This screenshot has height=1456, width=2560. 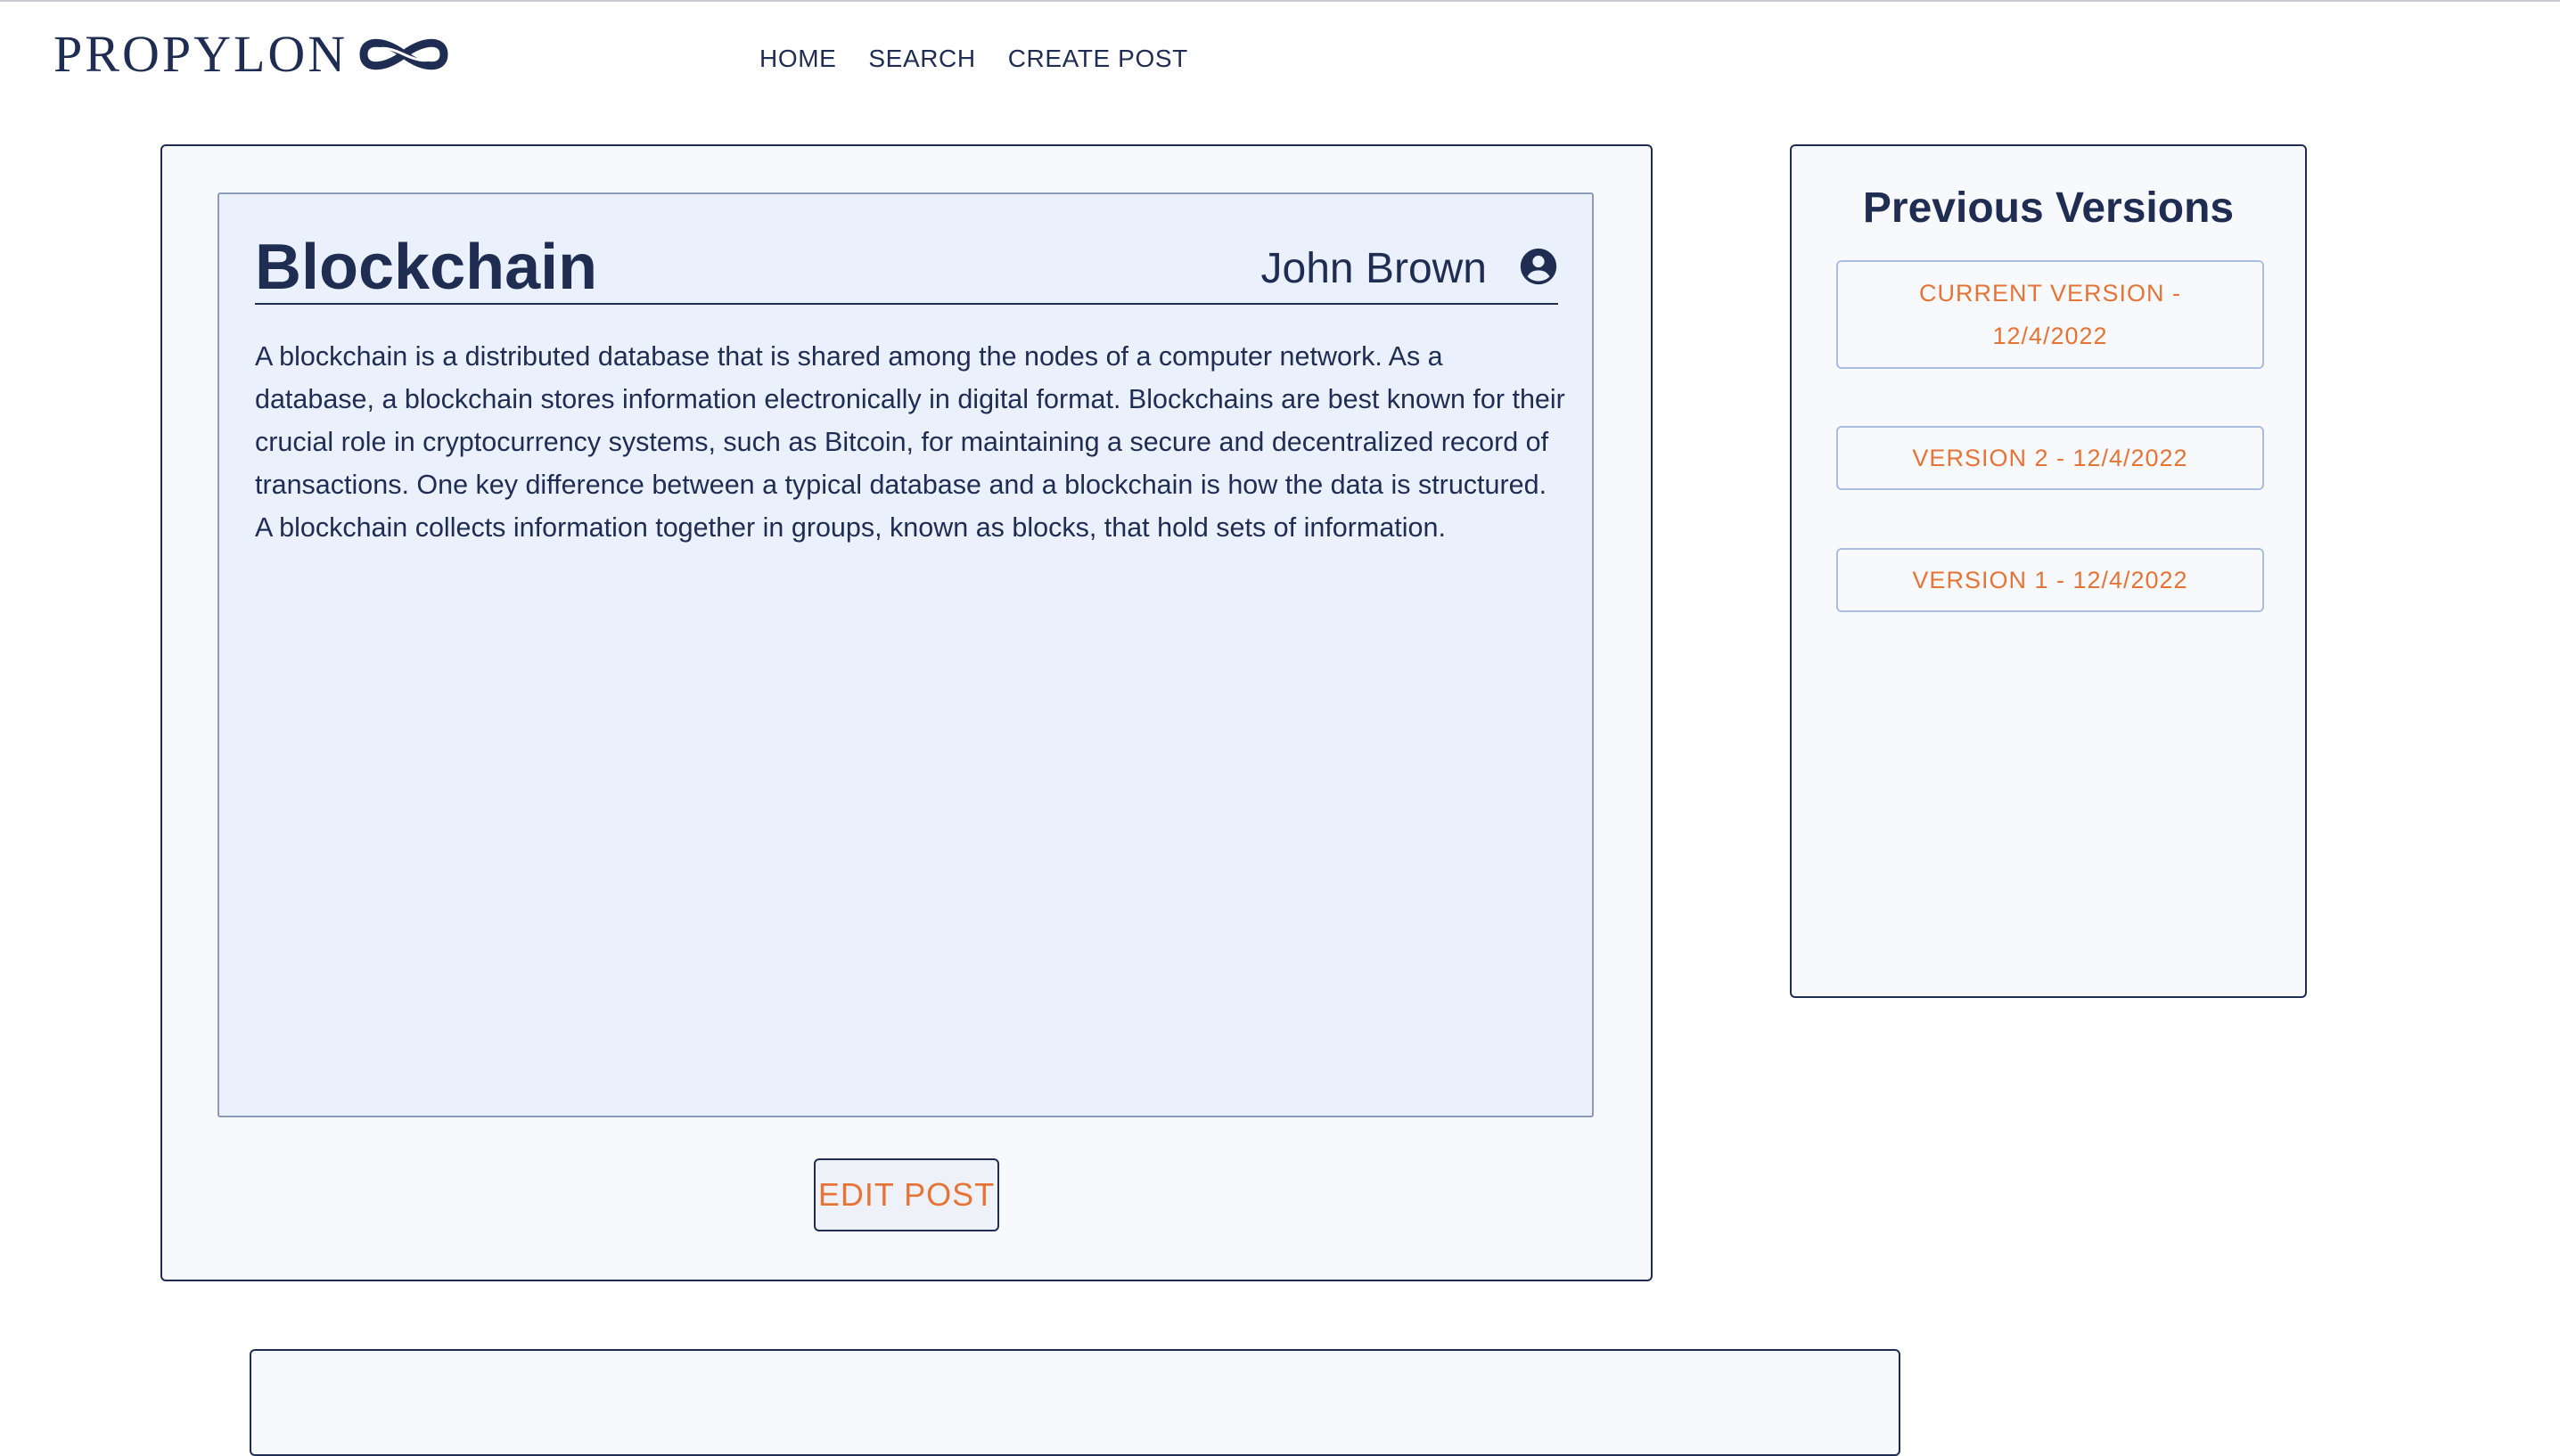 I want to click on post-header: Blockchain John Brown, so click(x=906, y=265).